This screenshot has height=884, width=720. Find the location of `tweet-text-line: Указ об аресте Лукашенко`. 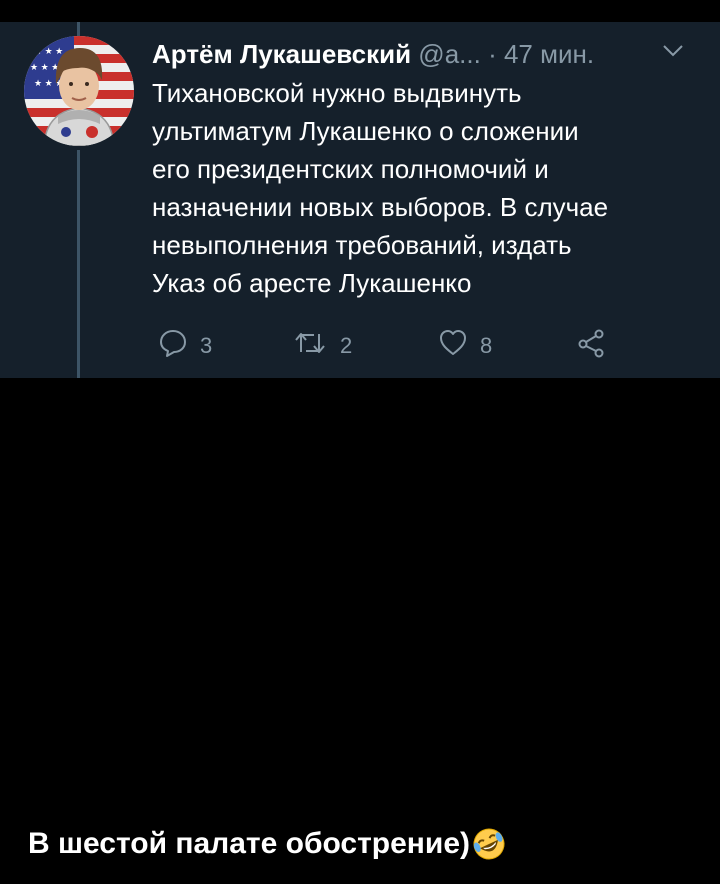

tweet-text-line: Указ об аресте Лукашенко is located at coordinates (312, 283).